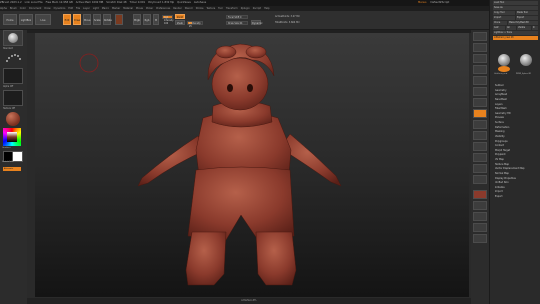 The image size is (540, 304). I want to click on save-as-button: Save As, so click(515, 8).